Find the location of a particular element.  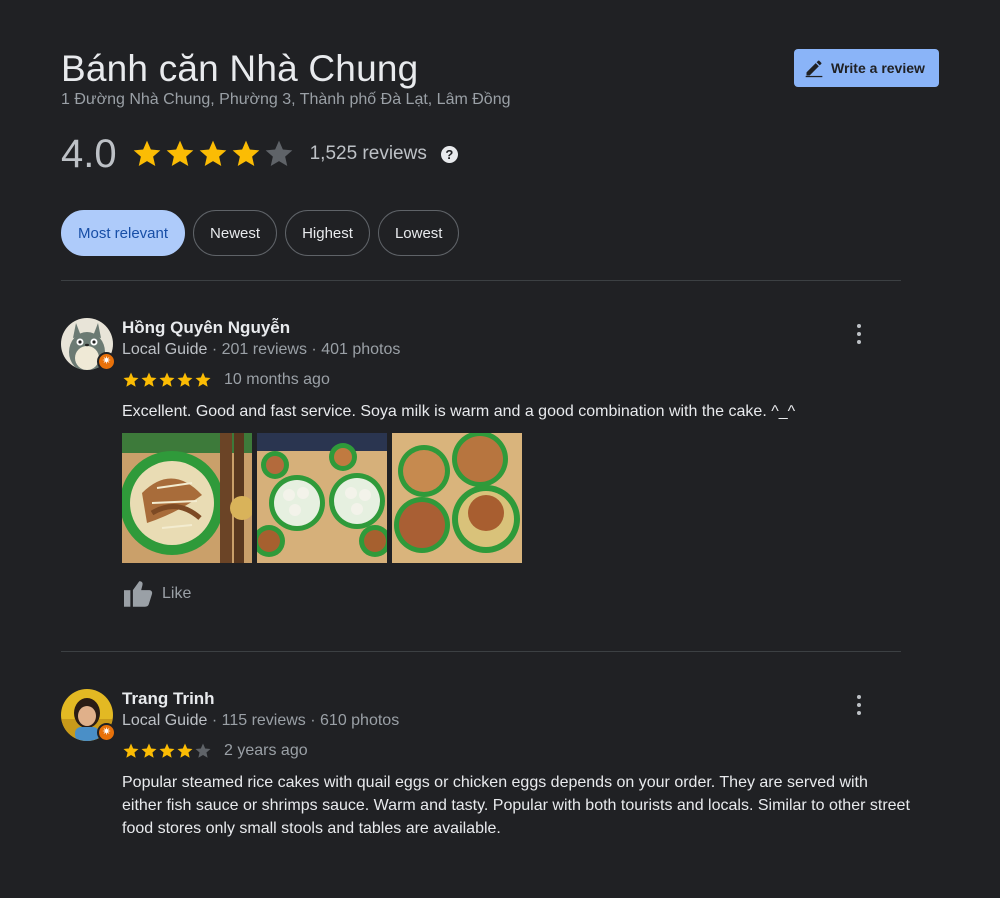

reviewer-meta: Local Guide · 115 reviews · 610 photos is located at coordinates (260, 721).